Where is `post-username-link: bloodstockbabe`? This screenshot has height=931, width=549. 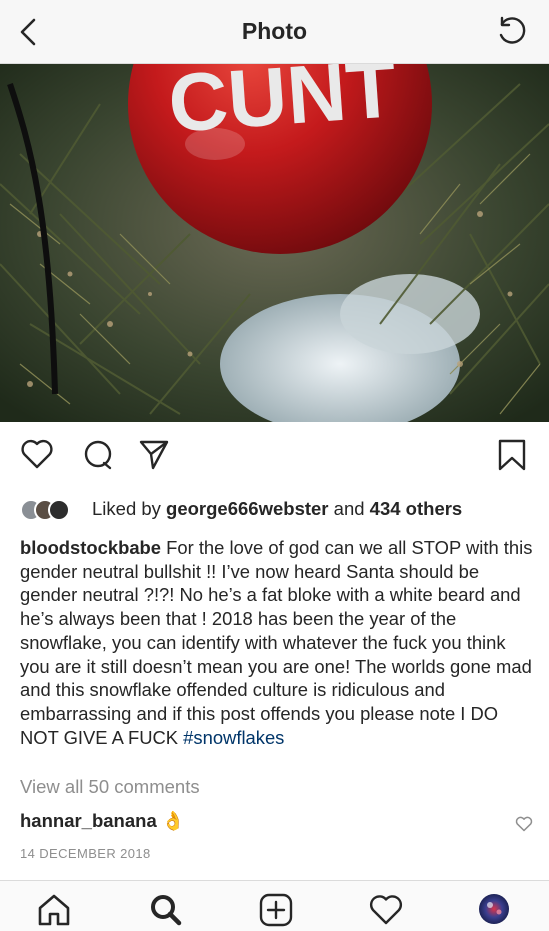 post-username-link: bloodstockbabe is located at coordinates (90, 547).